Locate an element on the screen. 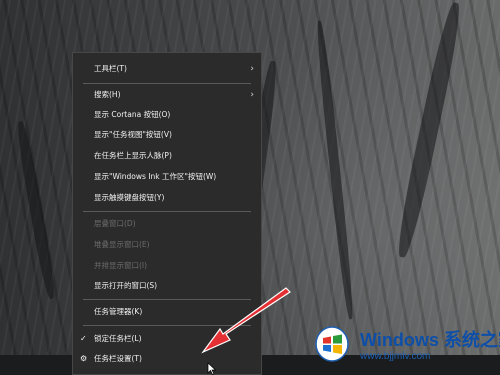 The width and height of the screenshot is (500, 375). menu-item-task-manager: 任务管理器(K) is located at coordinates (167, 312).